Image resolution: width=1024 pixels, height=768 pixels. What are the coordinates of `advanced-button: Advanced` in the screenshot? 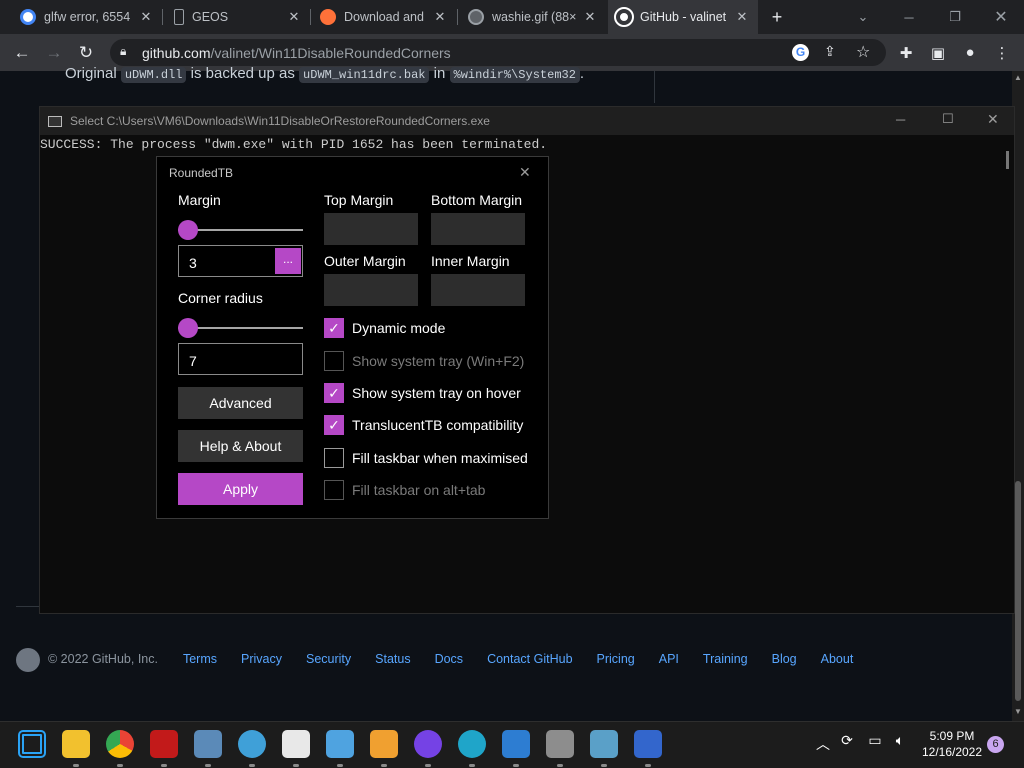 It's located at (240, 403).